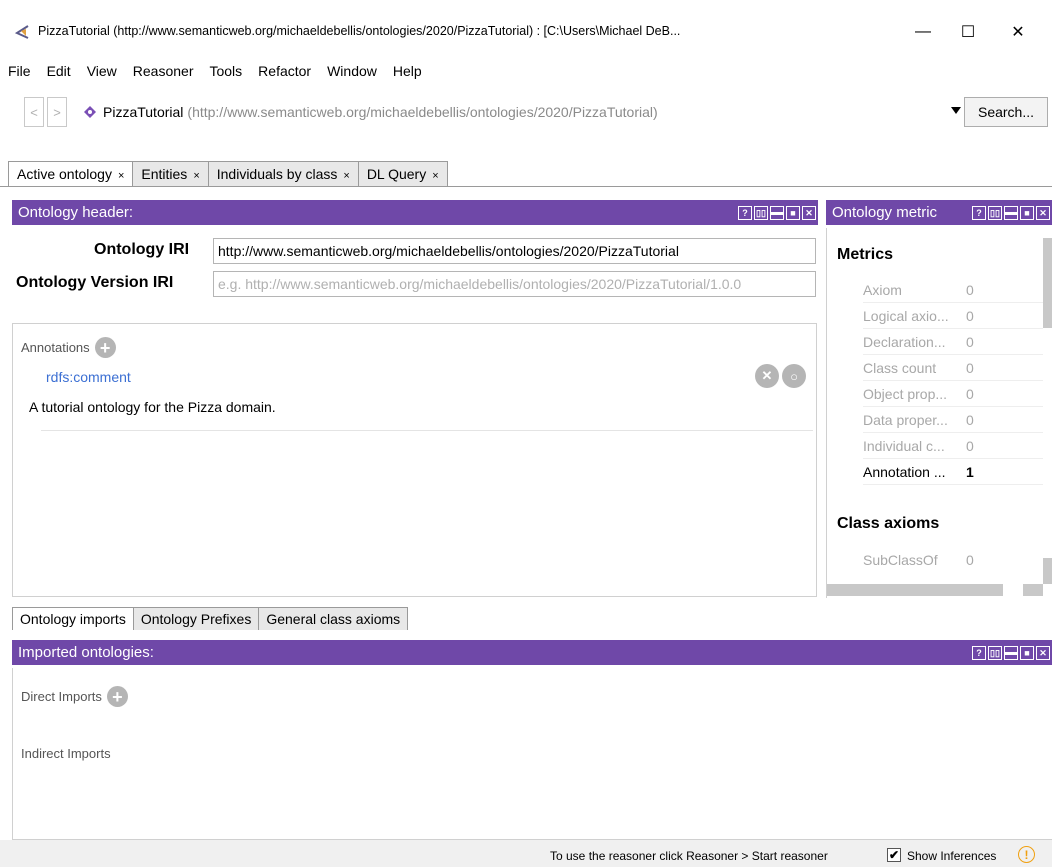 Image resolution: width=1052 pixels, height=867 pixels. What do you see at coordinates (55, 347) in the screenshot?
I see `annotations-label: Annotations` at bounding box center [55, 347].